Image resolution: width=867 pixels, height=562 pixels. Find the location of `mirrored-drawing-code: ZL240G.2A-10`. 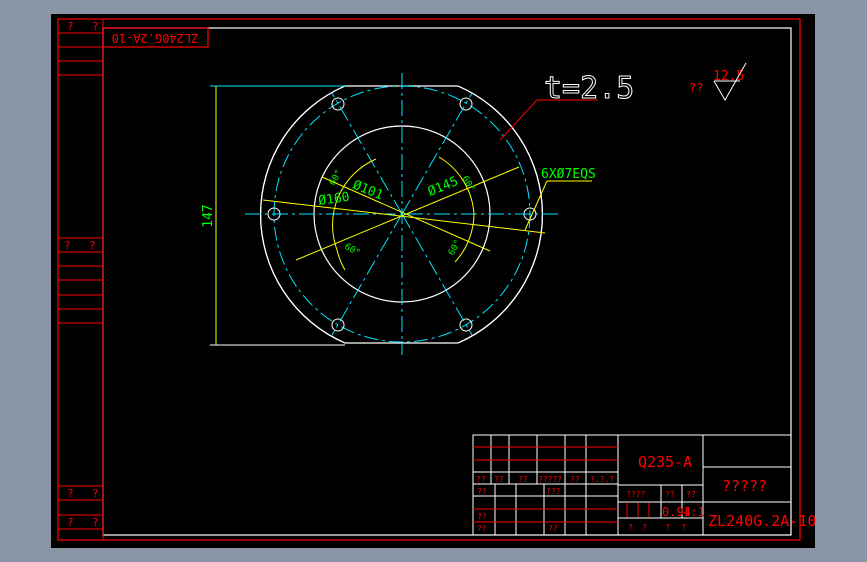

mirrored-drawing-code: ZL240G.2A-10 is located at coordinates (155, 38).